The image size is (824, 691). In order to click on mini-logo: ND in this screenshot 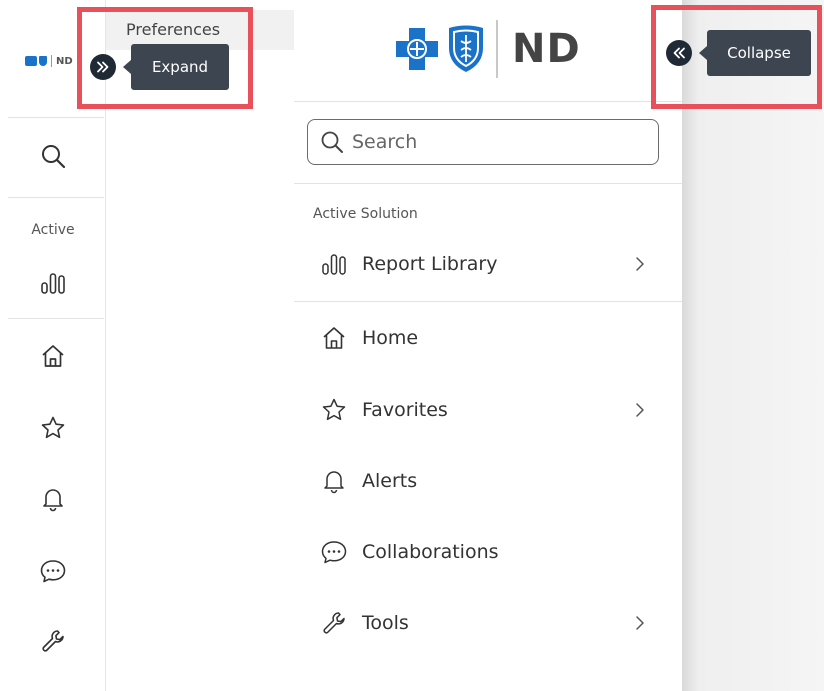, I will do `click(49, 61)`.